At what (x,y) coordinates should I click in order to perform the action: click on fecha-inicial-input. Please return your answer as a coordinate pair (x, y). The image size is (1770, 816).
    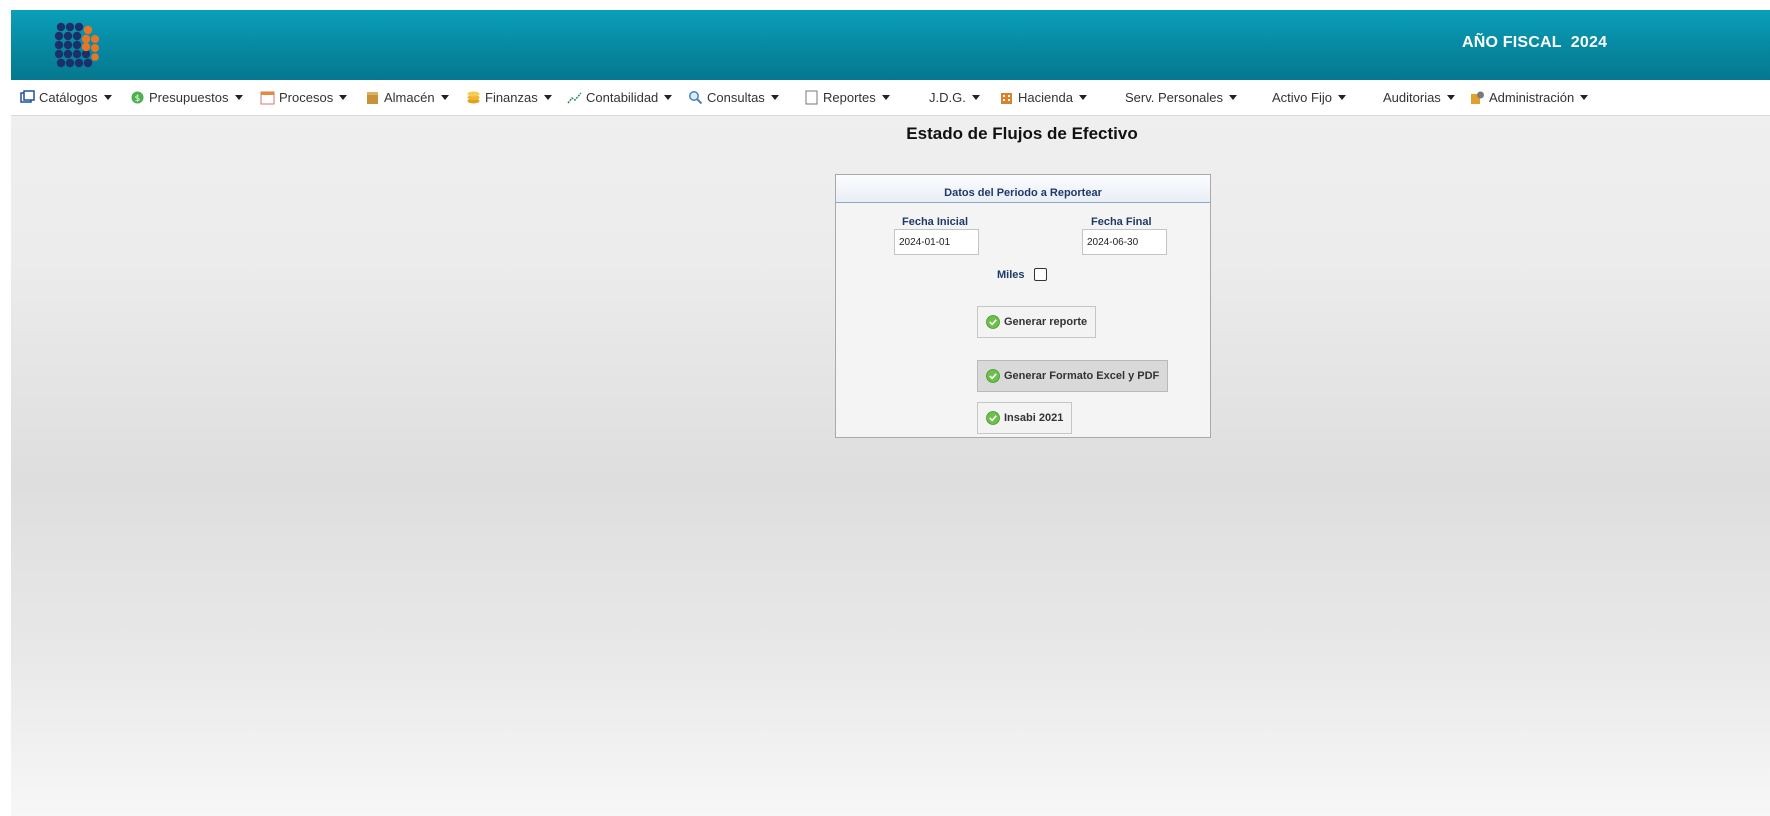
    Looking at the image, I should click on (936, 242).